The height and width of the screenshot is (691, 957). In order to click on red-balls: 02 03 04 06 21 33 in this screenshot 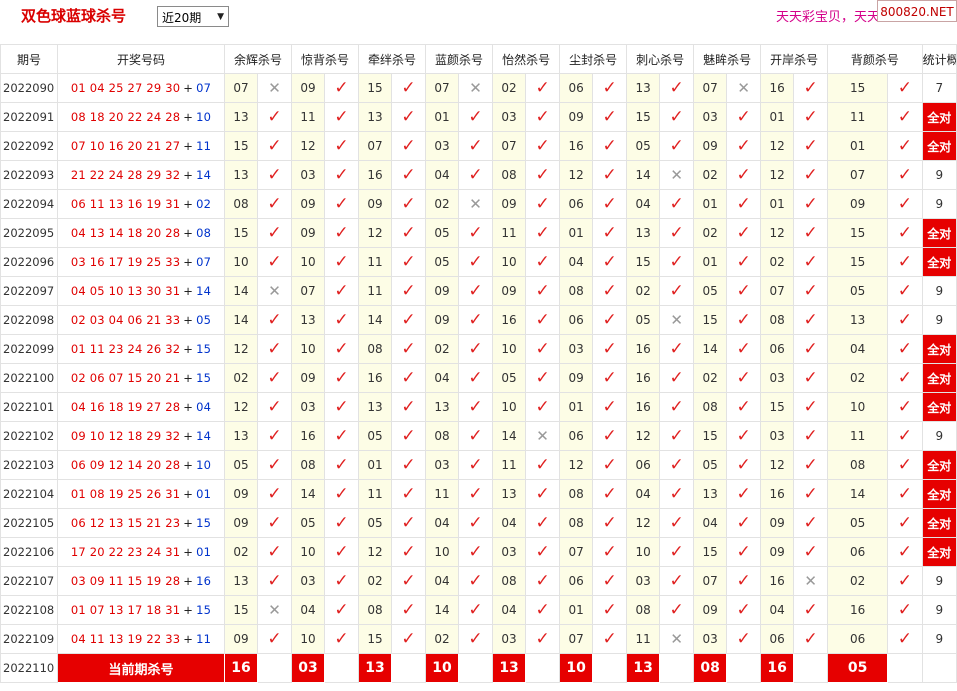, I will do `click(125, 320)`.